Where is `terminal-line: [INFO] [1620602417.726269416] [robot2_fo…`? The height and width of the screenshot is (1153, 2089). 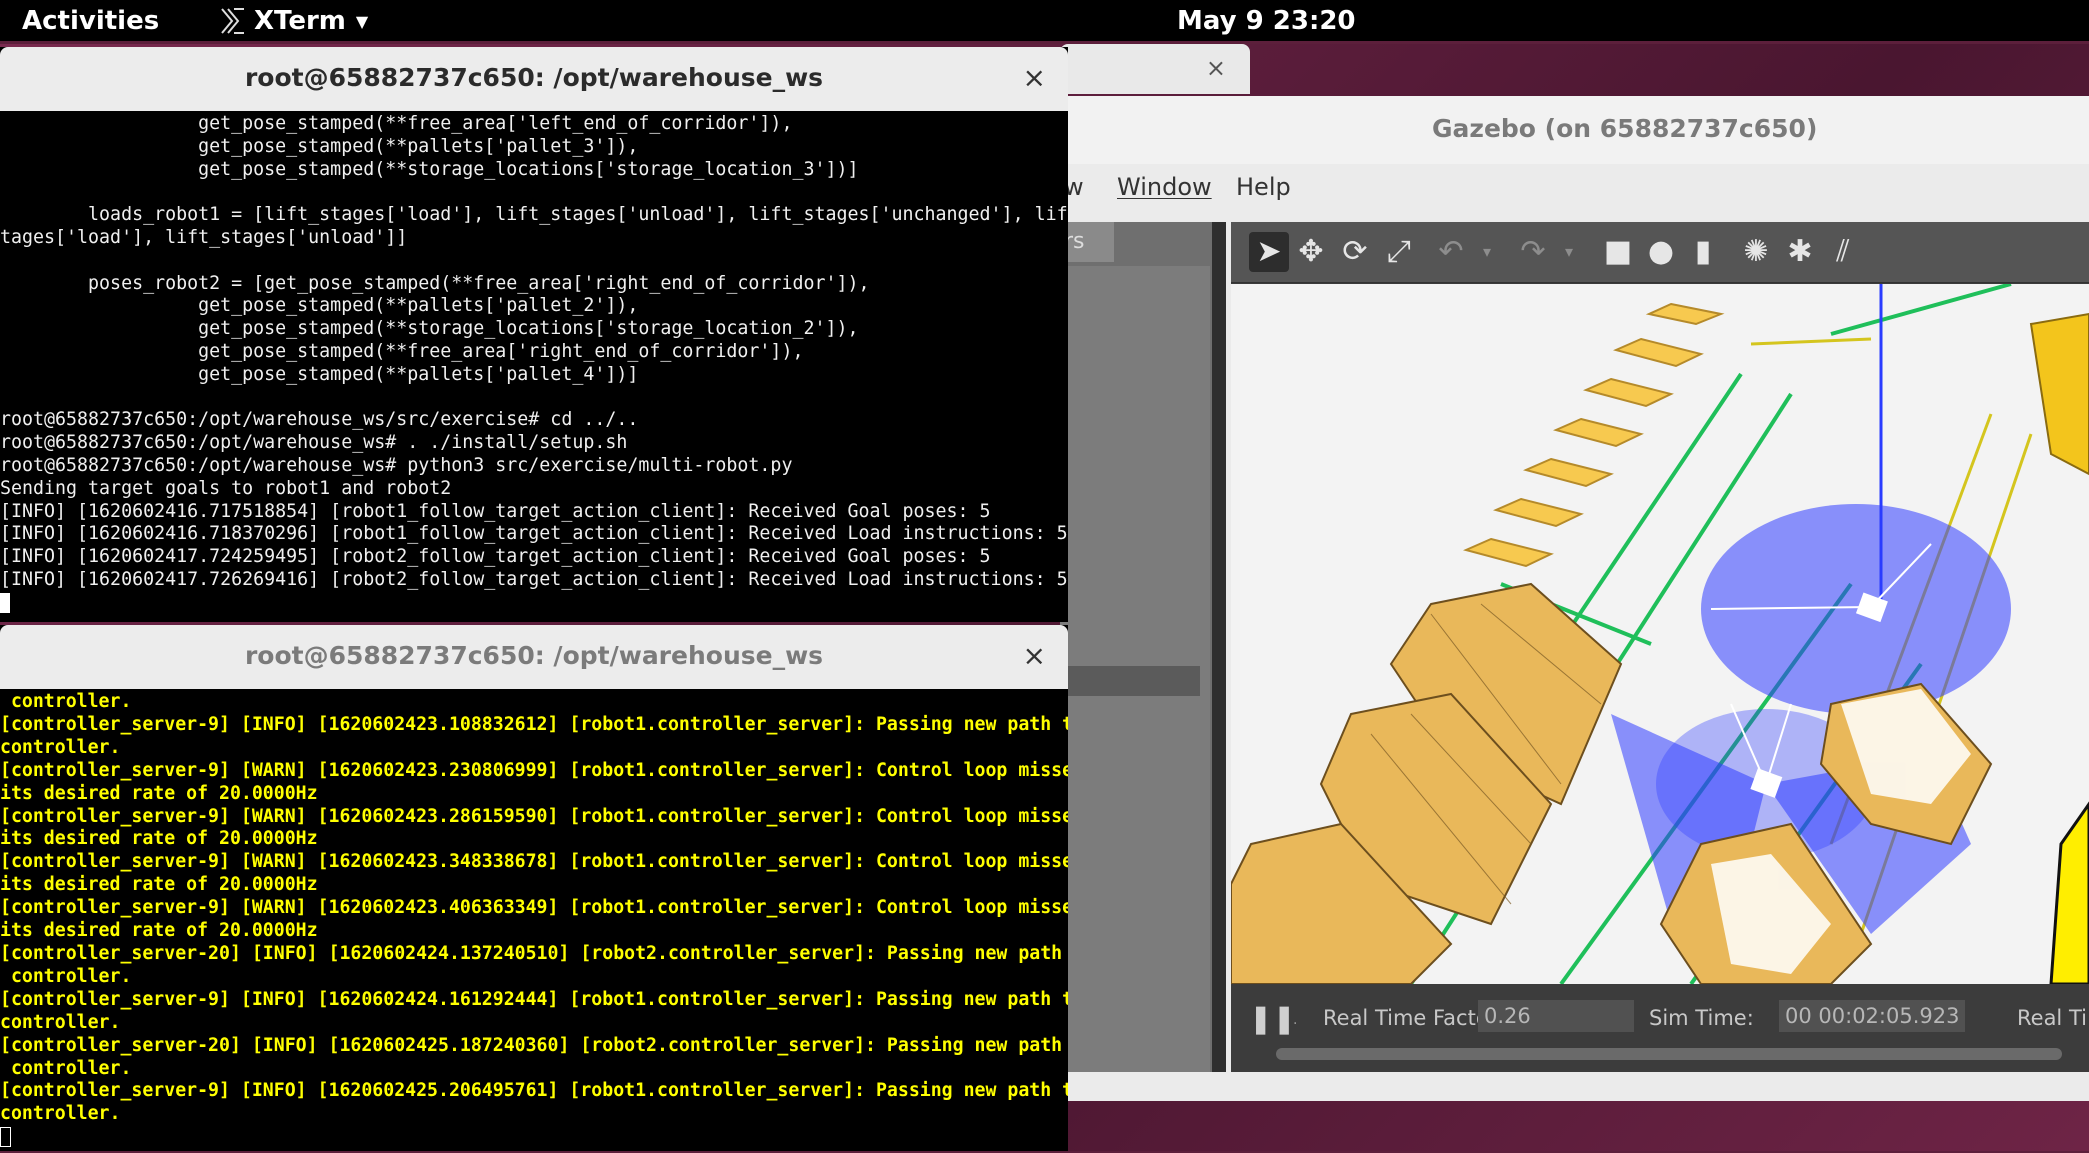 terminal-line: [INFO] [1620602417.726269416] [robot2_fo… is located at coordinates (534, 579).